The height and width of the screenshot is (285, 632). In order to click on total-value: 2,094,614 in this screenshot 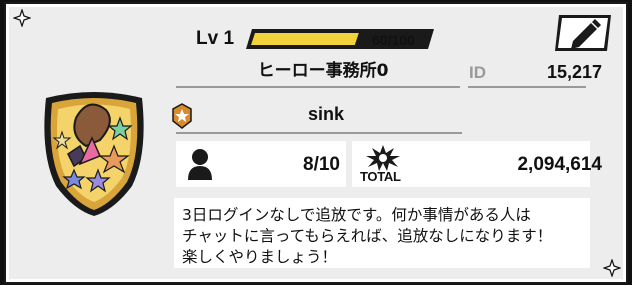, I will do `click(559, 164)`.